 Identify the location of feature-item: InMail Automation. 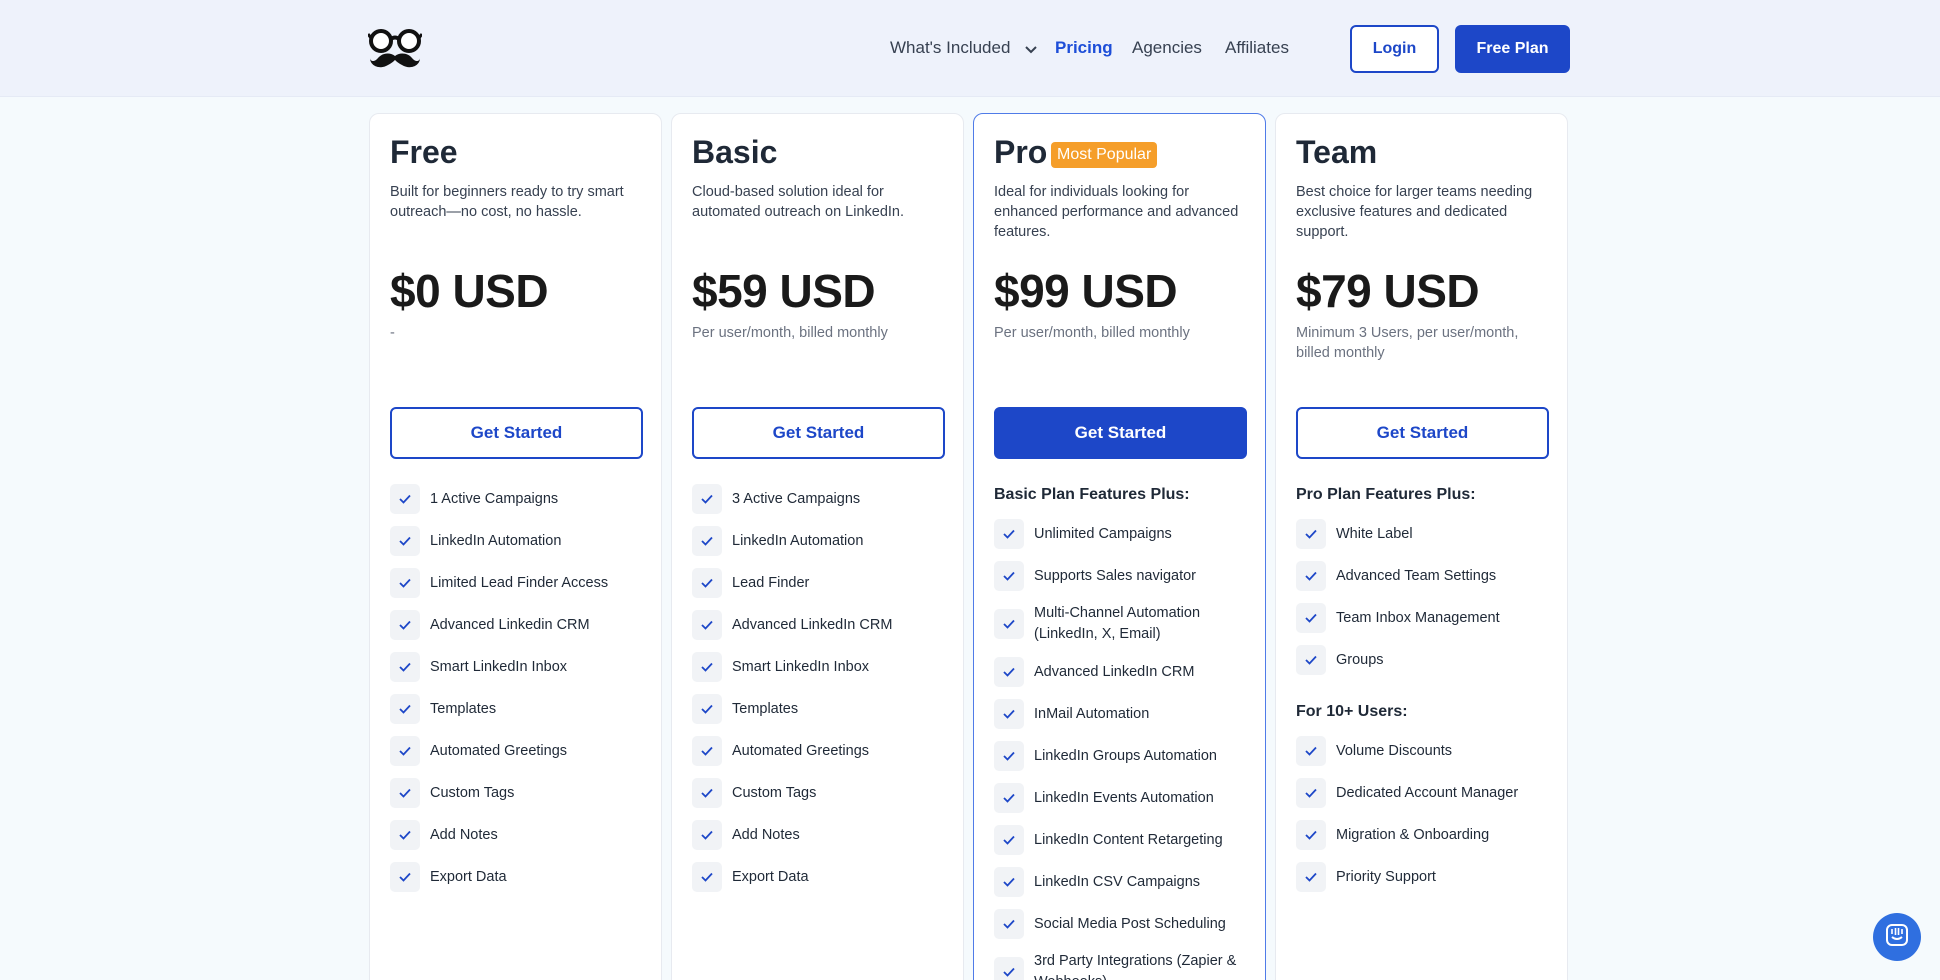
(1124, 714).